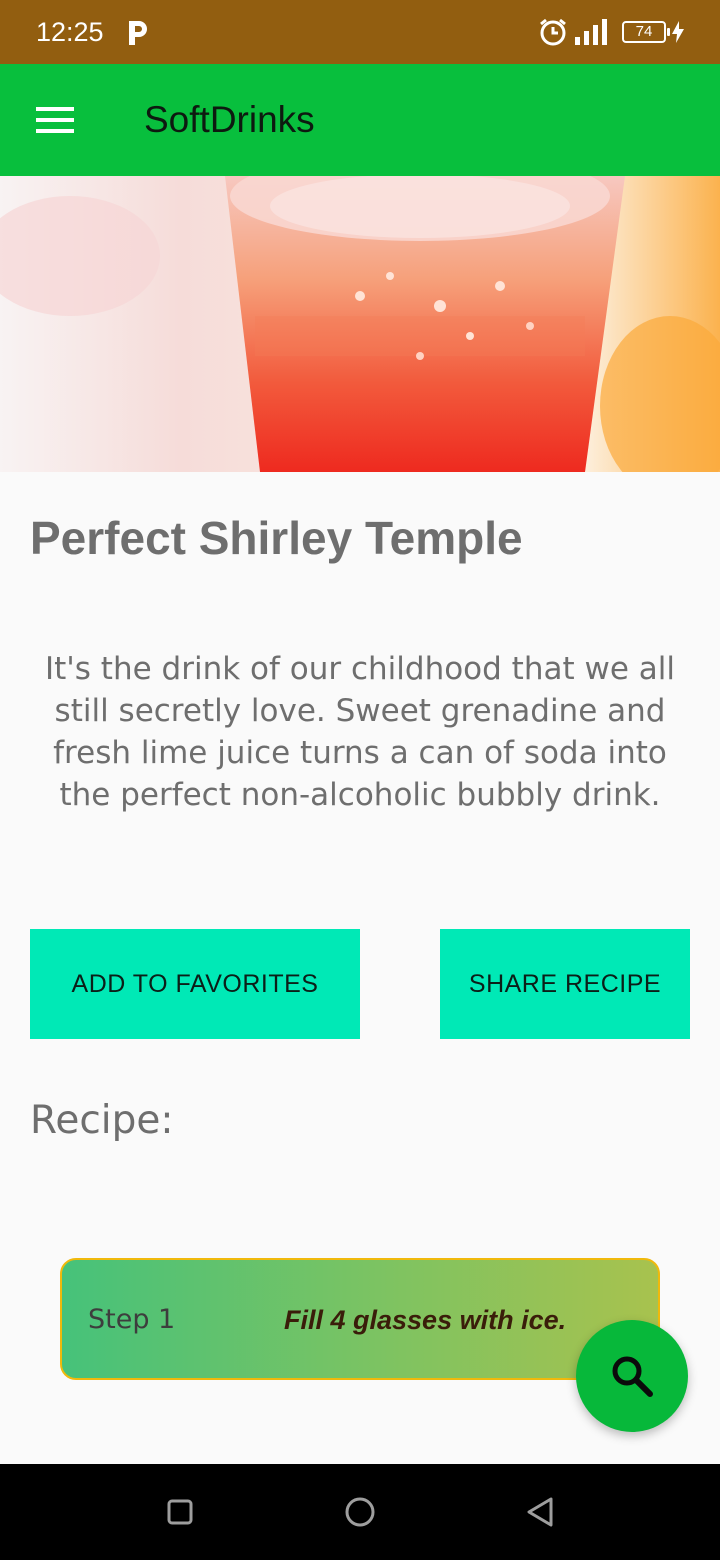  Describe the element at coordinates (611, 32) in the screenshot. I see `status-icons: 74` at that location.